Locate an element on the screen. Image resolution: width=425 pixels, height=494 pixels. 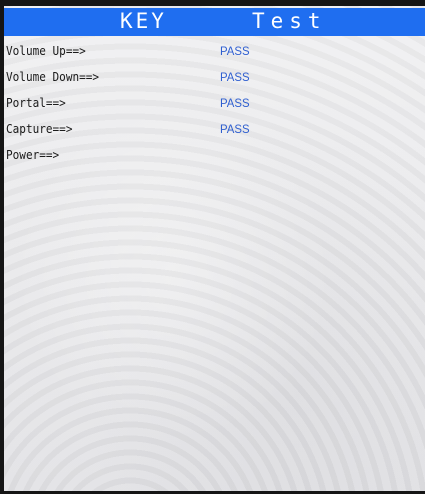
key-row-capture: Capture==> PASS is located at coordinates (214, 131).